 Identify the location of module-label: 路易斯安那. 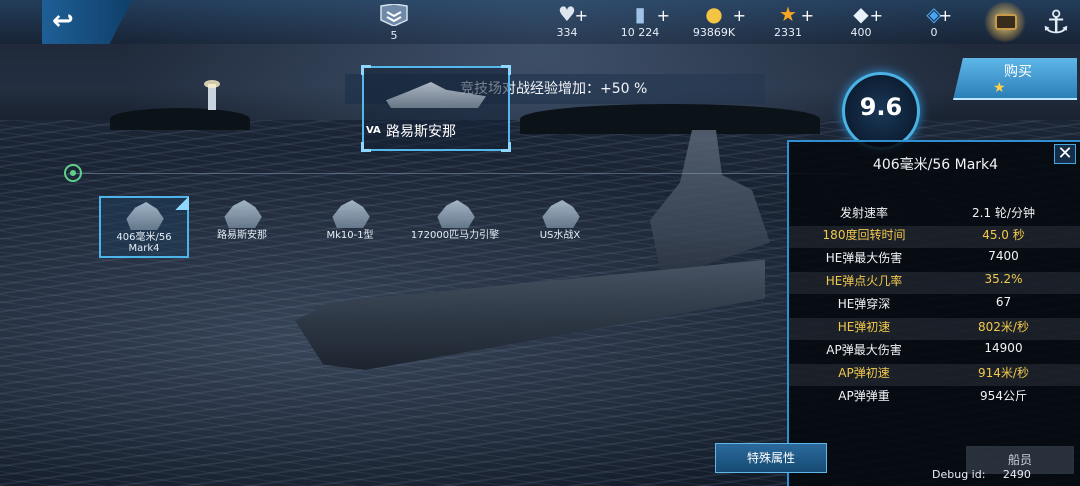
(242, 235).